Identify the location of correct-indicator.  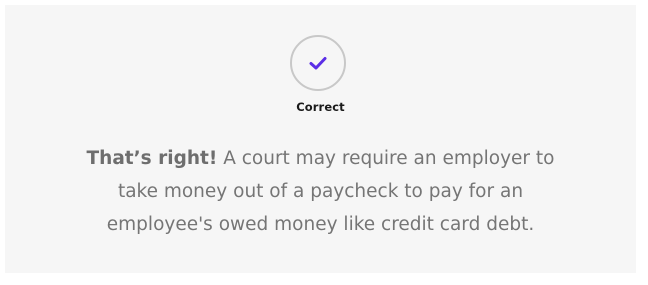
(318, 63).